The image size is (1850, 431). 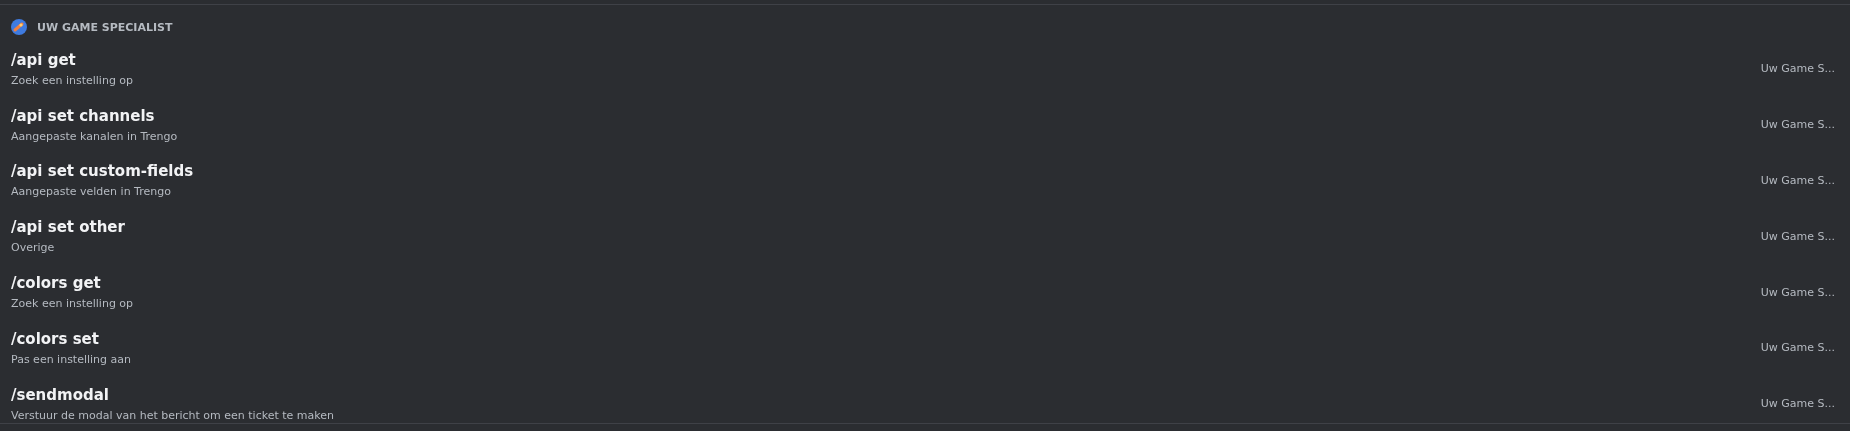 I want to click on command-description: Pas een instelling aan, so click(x=71, y=359).